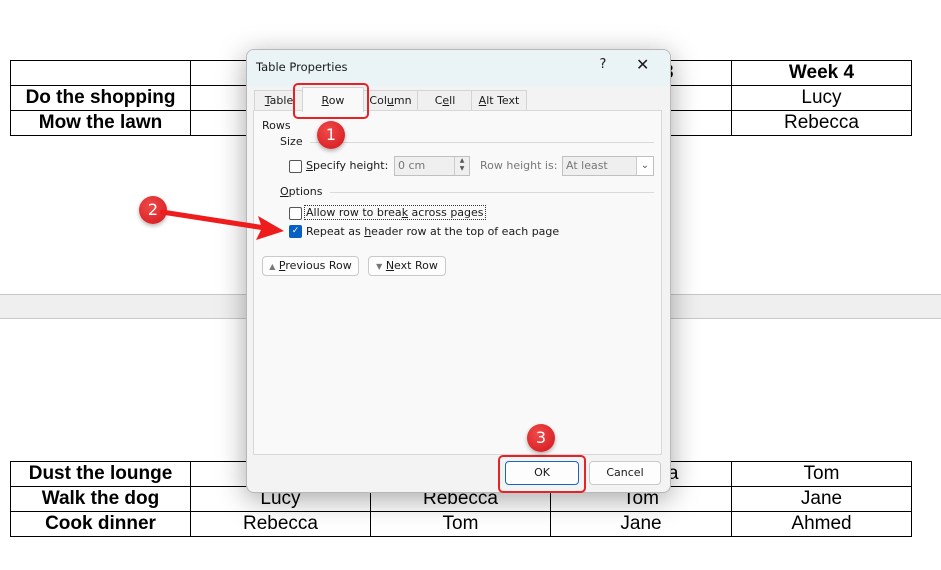 The width and height of the screenshot is (941, 570). I want to click on height-spinner: ▲ ▼, so click(461, 166).